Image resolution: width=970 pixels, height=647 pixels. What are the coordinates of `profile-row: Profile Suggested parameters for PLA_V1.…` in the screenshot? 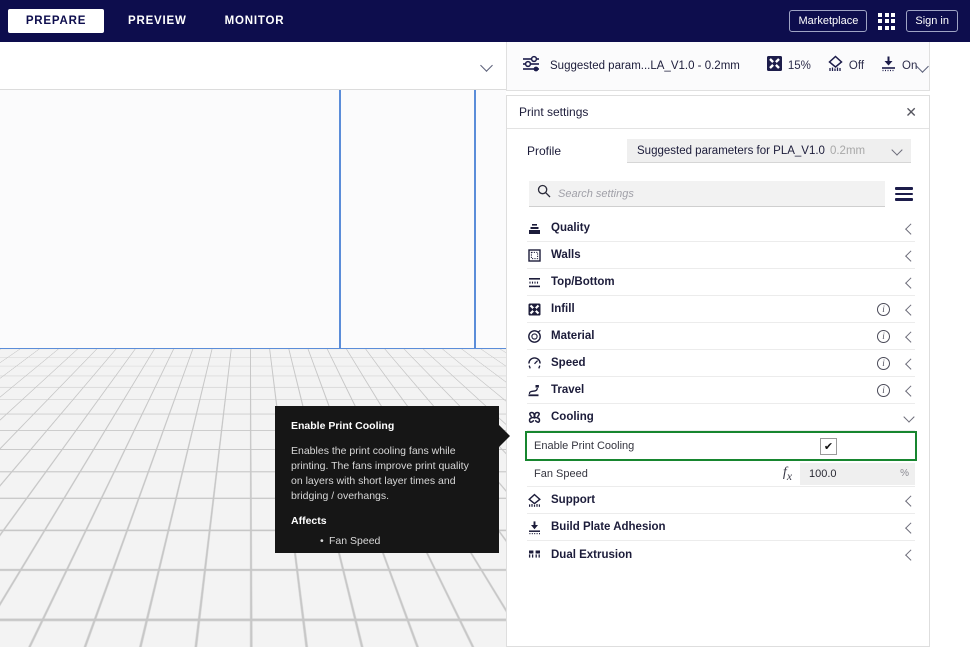 It's located at (718, 151).